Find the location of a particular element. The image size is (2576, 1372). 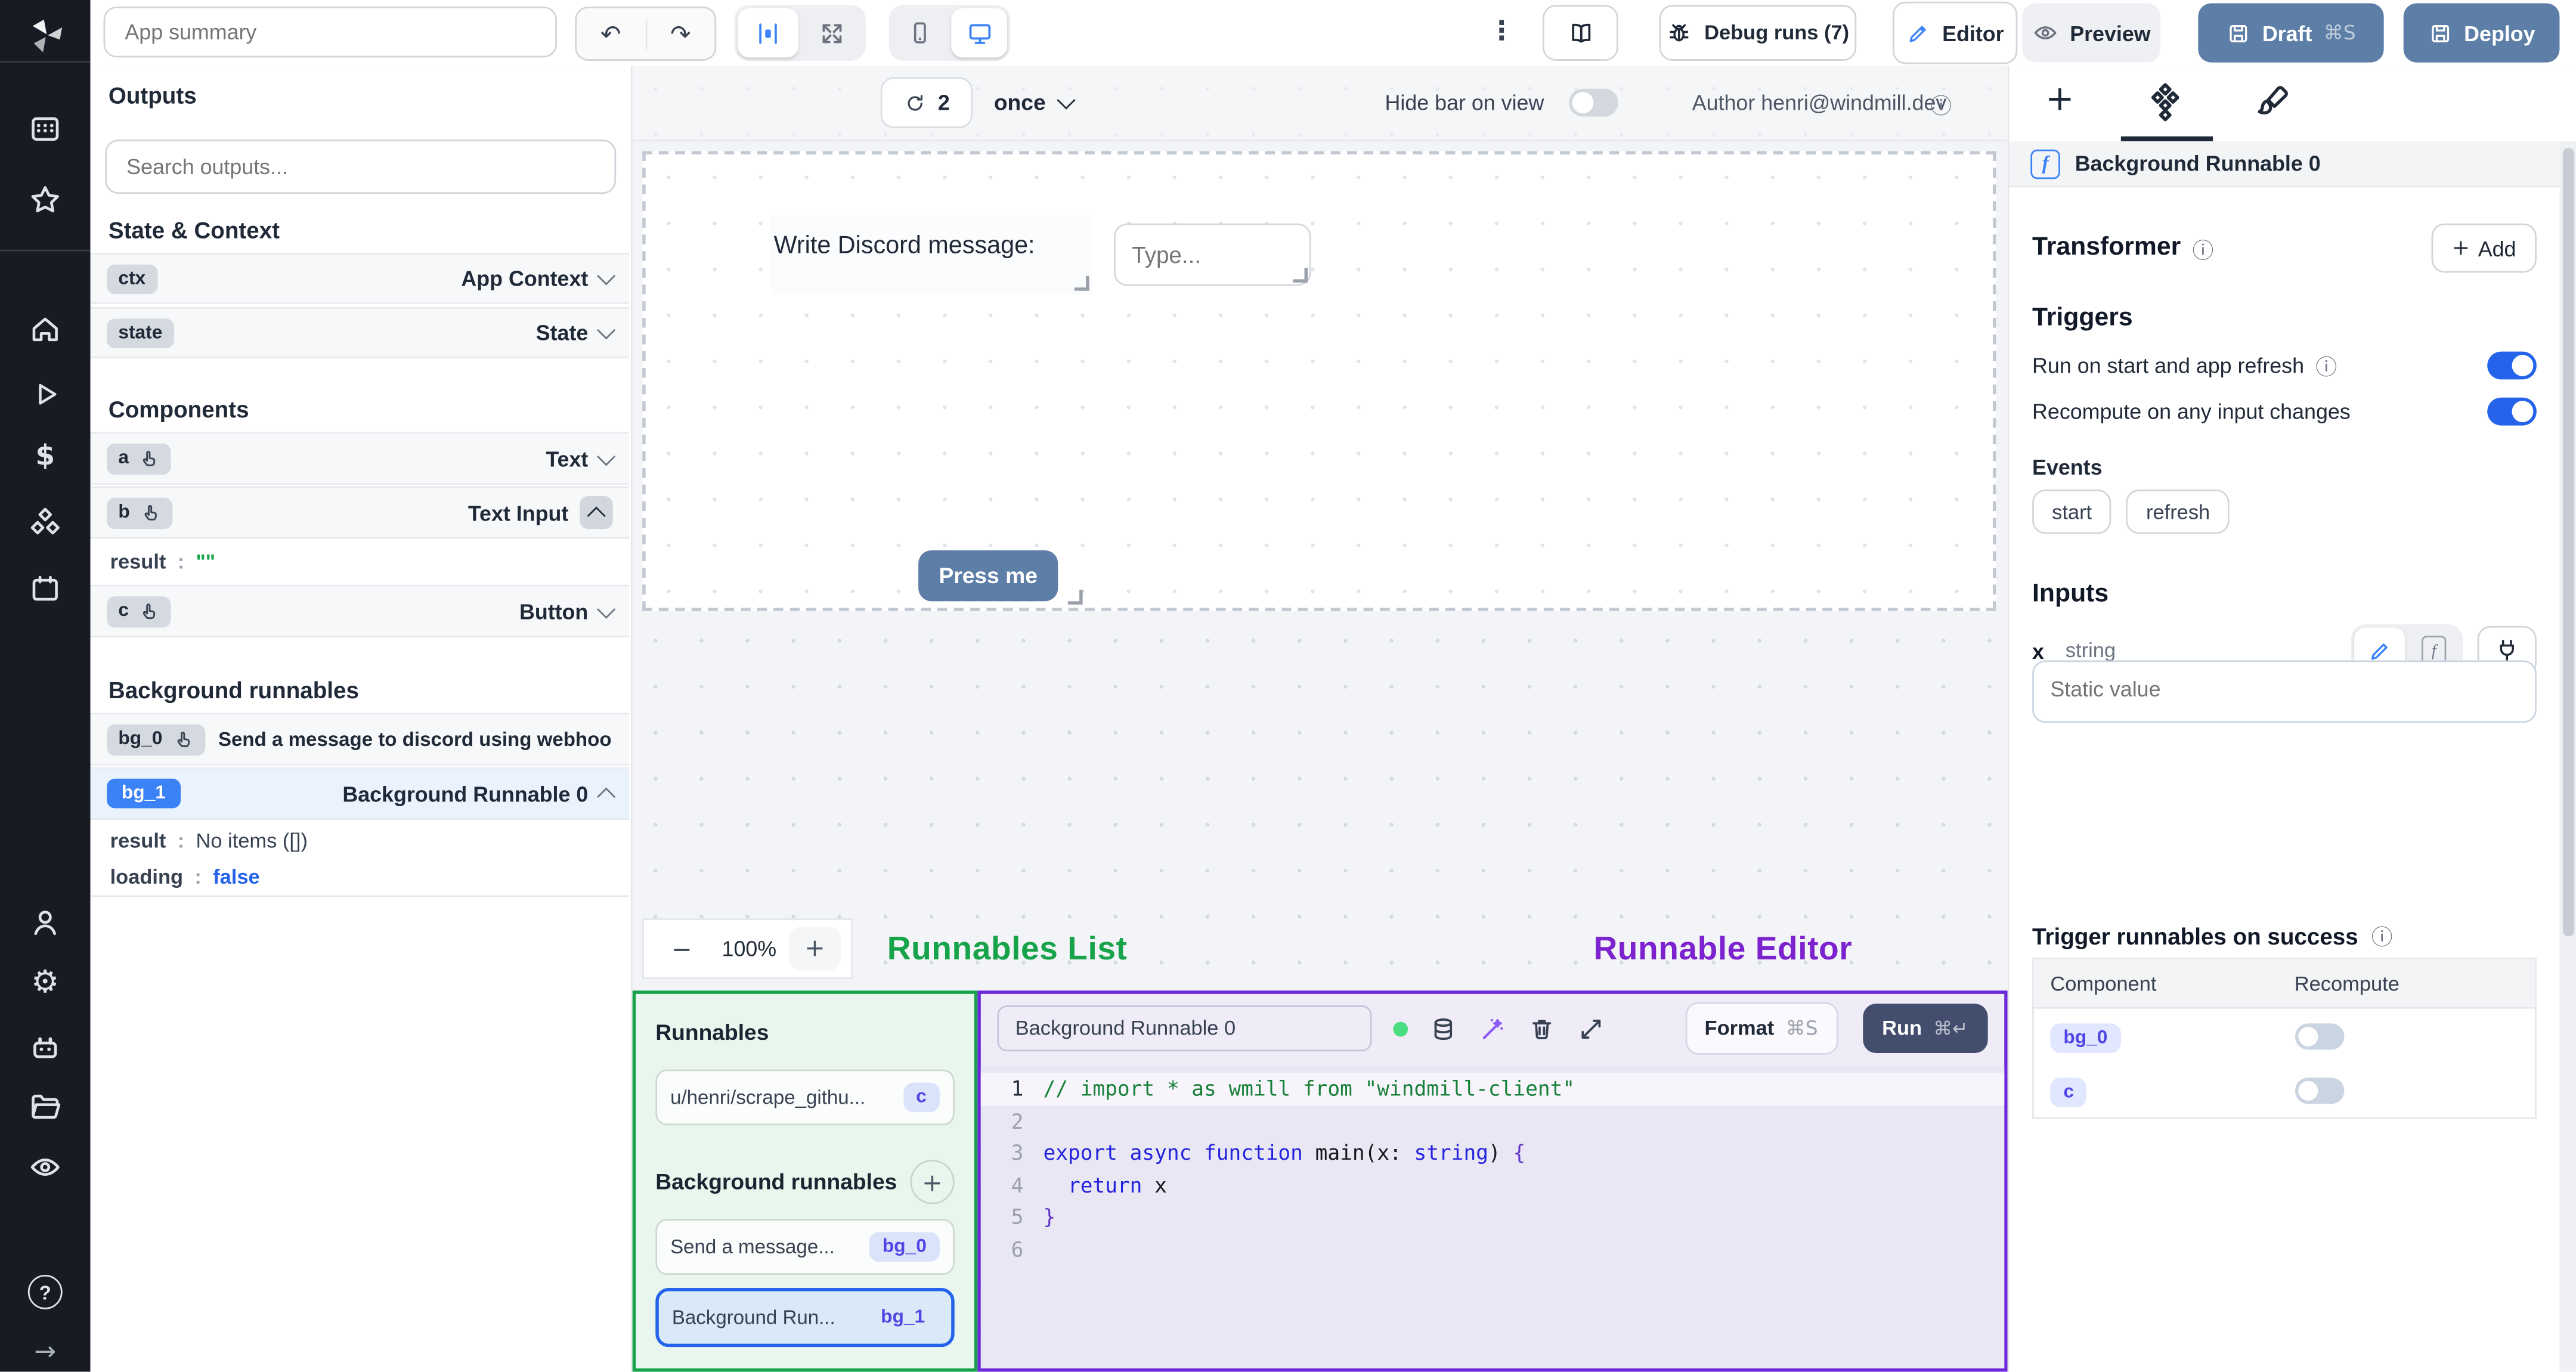

audit-eye-icon is located at coordinates (45, 1167).